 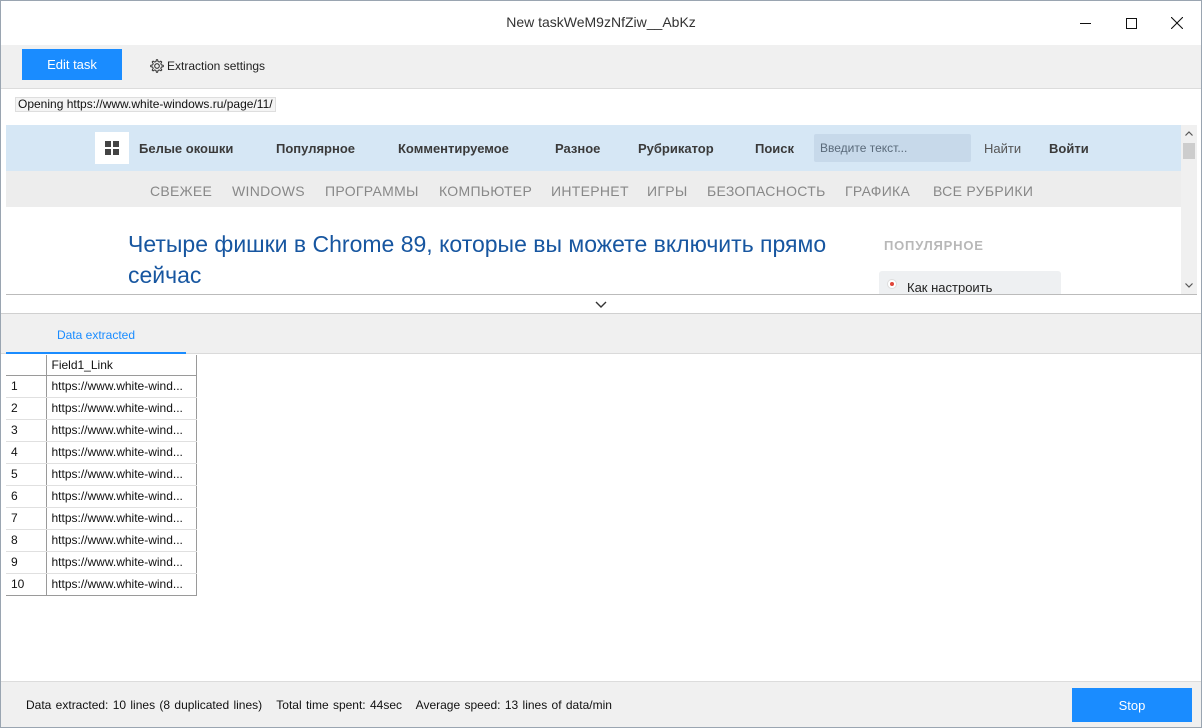 What do you see at coordinates (26, 474) in the screenshot?
I see `row-index: 5` at bounding box center [26, 474].